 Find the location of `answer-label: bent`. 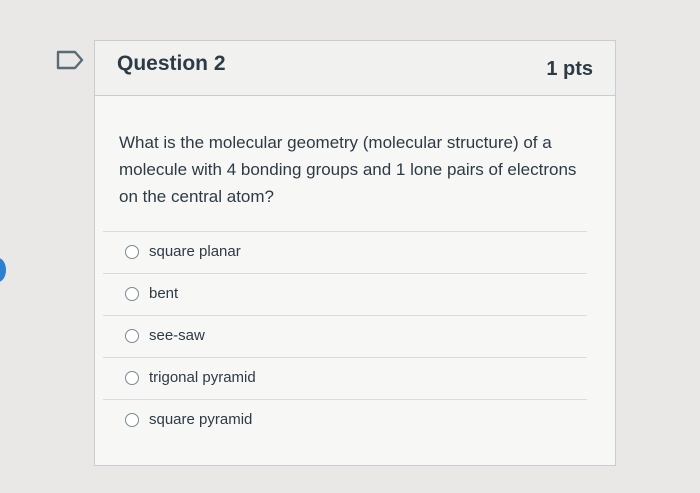

answer-label: bent is located at coordinates (164, 293).